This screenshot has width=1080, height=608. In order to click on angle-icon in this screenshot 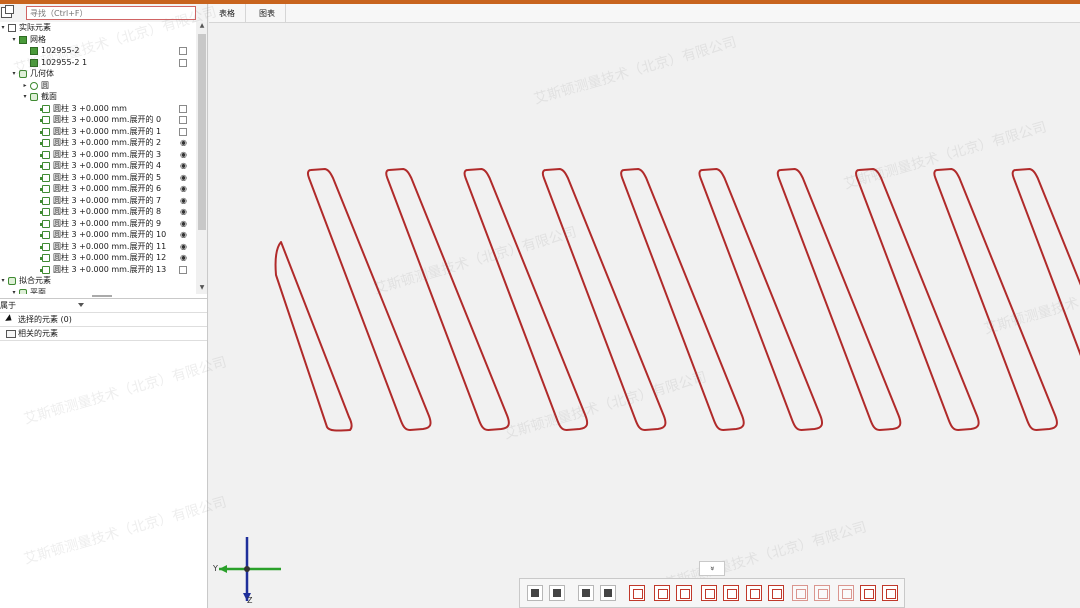, I will do `click(754, 593)`.